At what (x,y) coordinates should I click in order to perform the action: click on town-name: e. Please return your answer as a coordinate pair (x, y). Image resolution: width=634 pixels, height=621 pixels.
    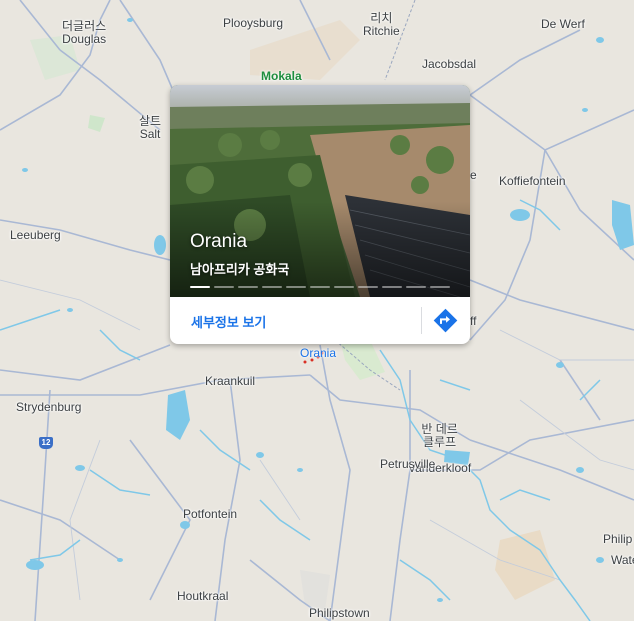
    Looking at the image, I should click on (473, 175).